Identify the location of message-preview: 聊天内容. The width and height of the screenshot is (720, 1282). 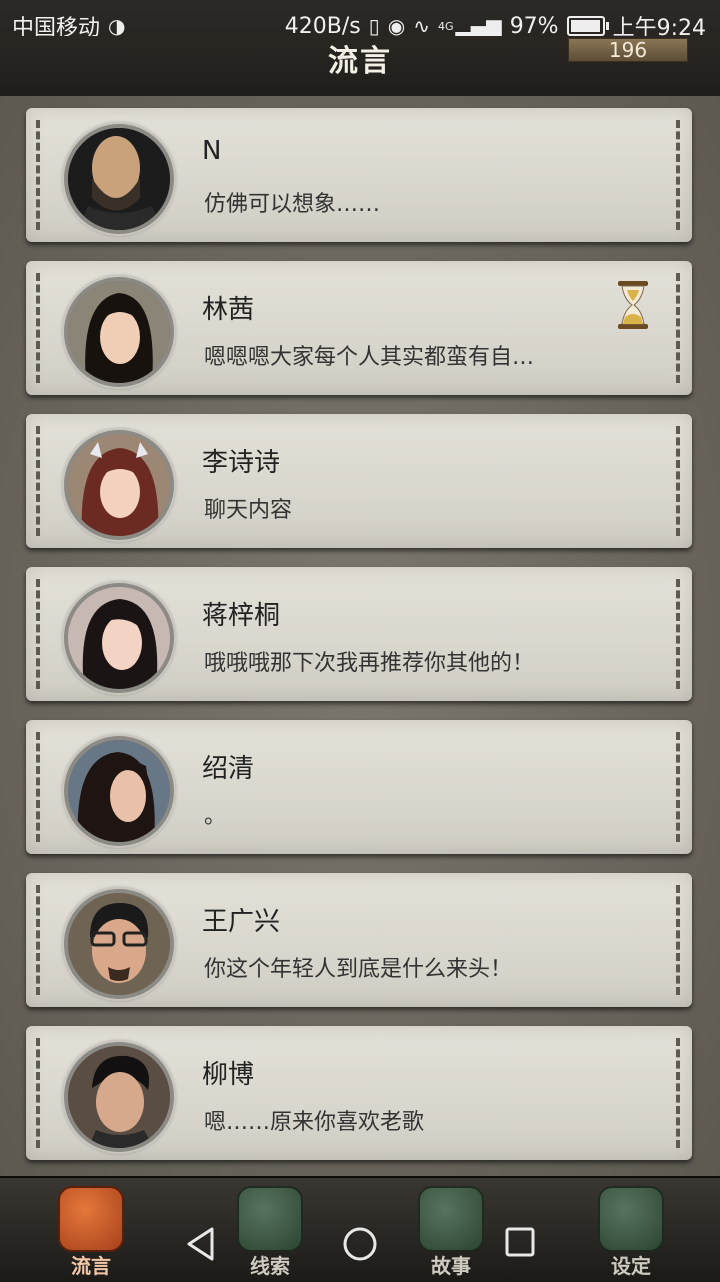
(248, 510).